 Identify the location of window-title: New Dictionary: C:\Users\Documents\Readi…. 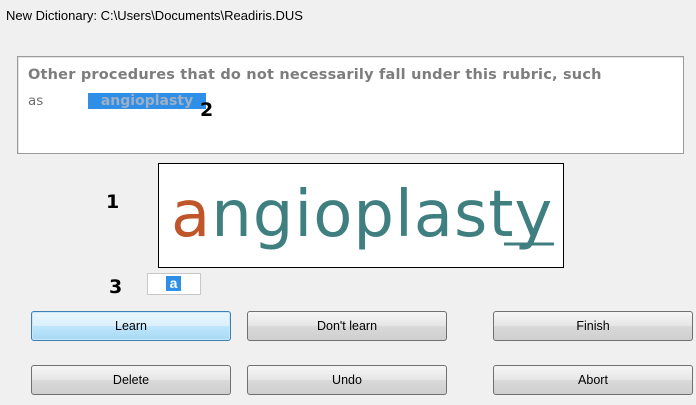
(154, 15).